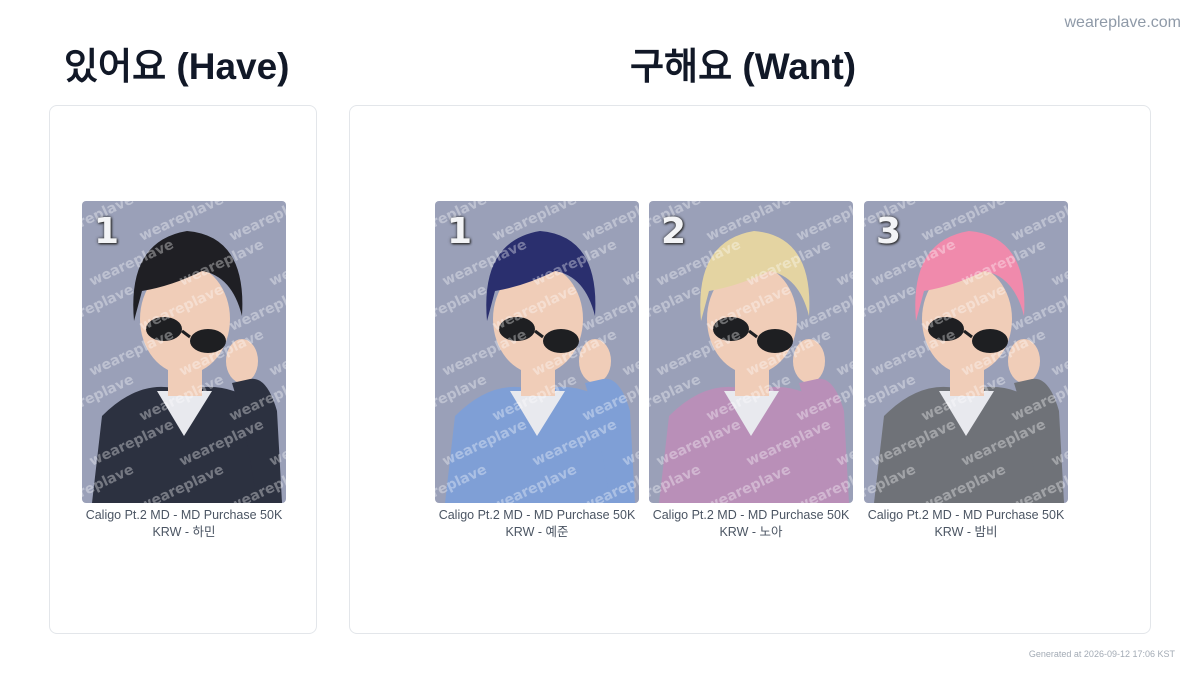 The height and width of the screenshot is (675, 1200). What do you see at coordinates (674, 231) in the screenshot?
I see `card-number-label: 2` at bounding box center [674, 231].